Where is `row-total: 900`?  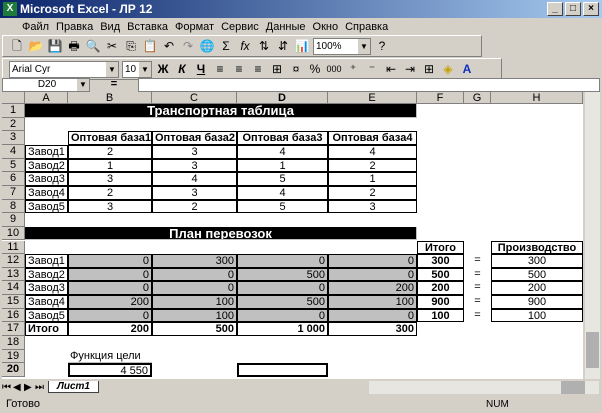 row-total: 900 is located at coordinates (440, 302).